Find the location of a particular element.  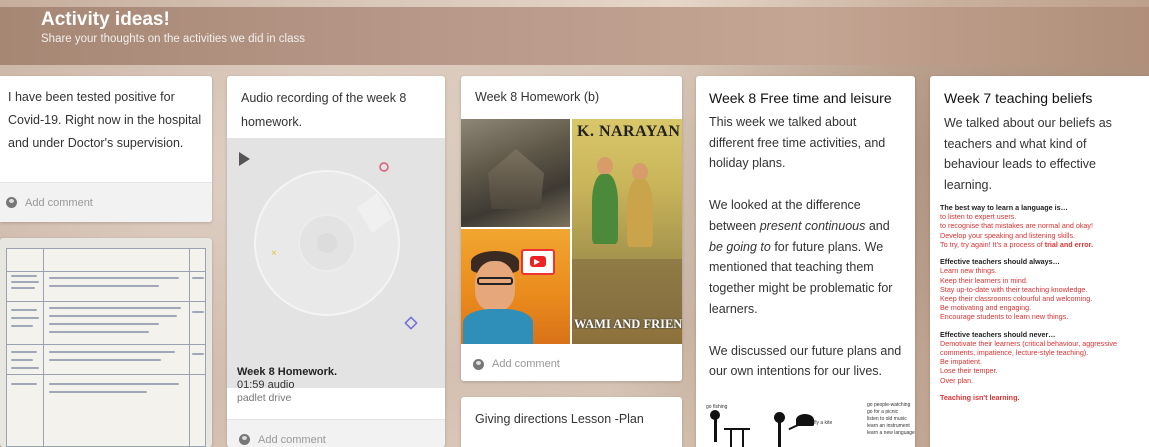

book-cover-title: WAMI AND FRIEND is located at coordinates (628, 324).